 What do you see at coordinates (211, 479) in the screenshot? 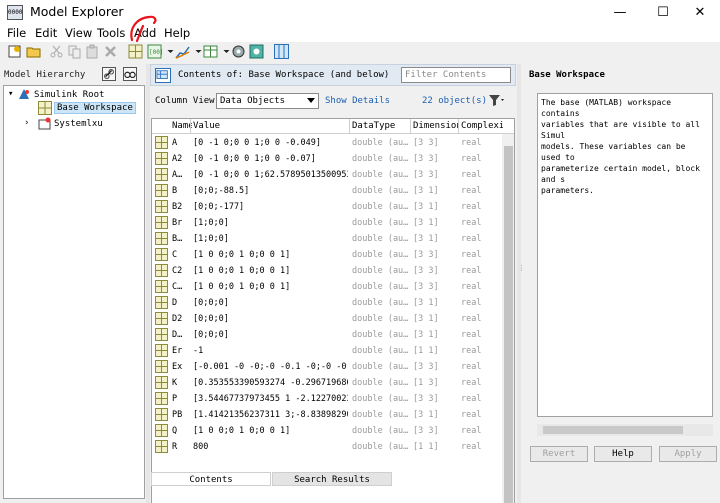
I see `tab-contents: Contents` at bounding box center [211, 479].